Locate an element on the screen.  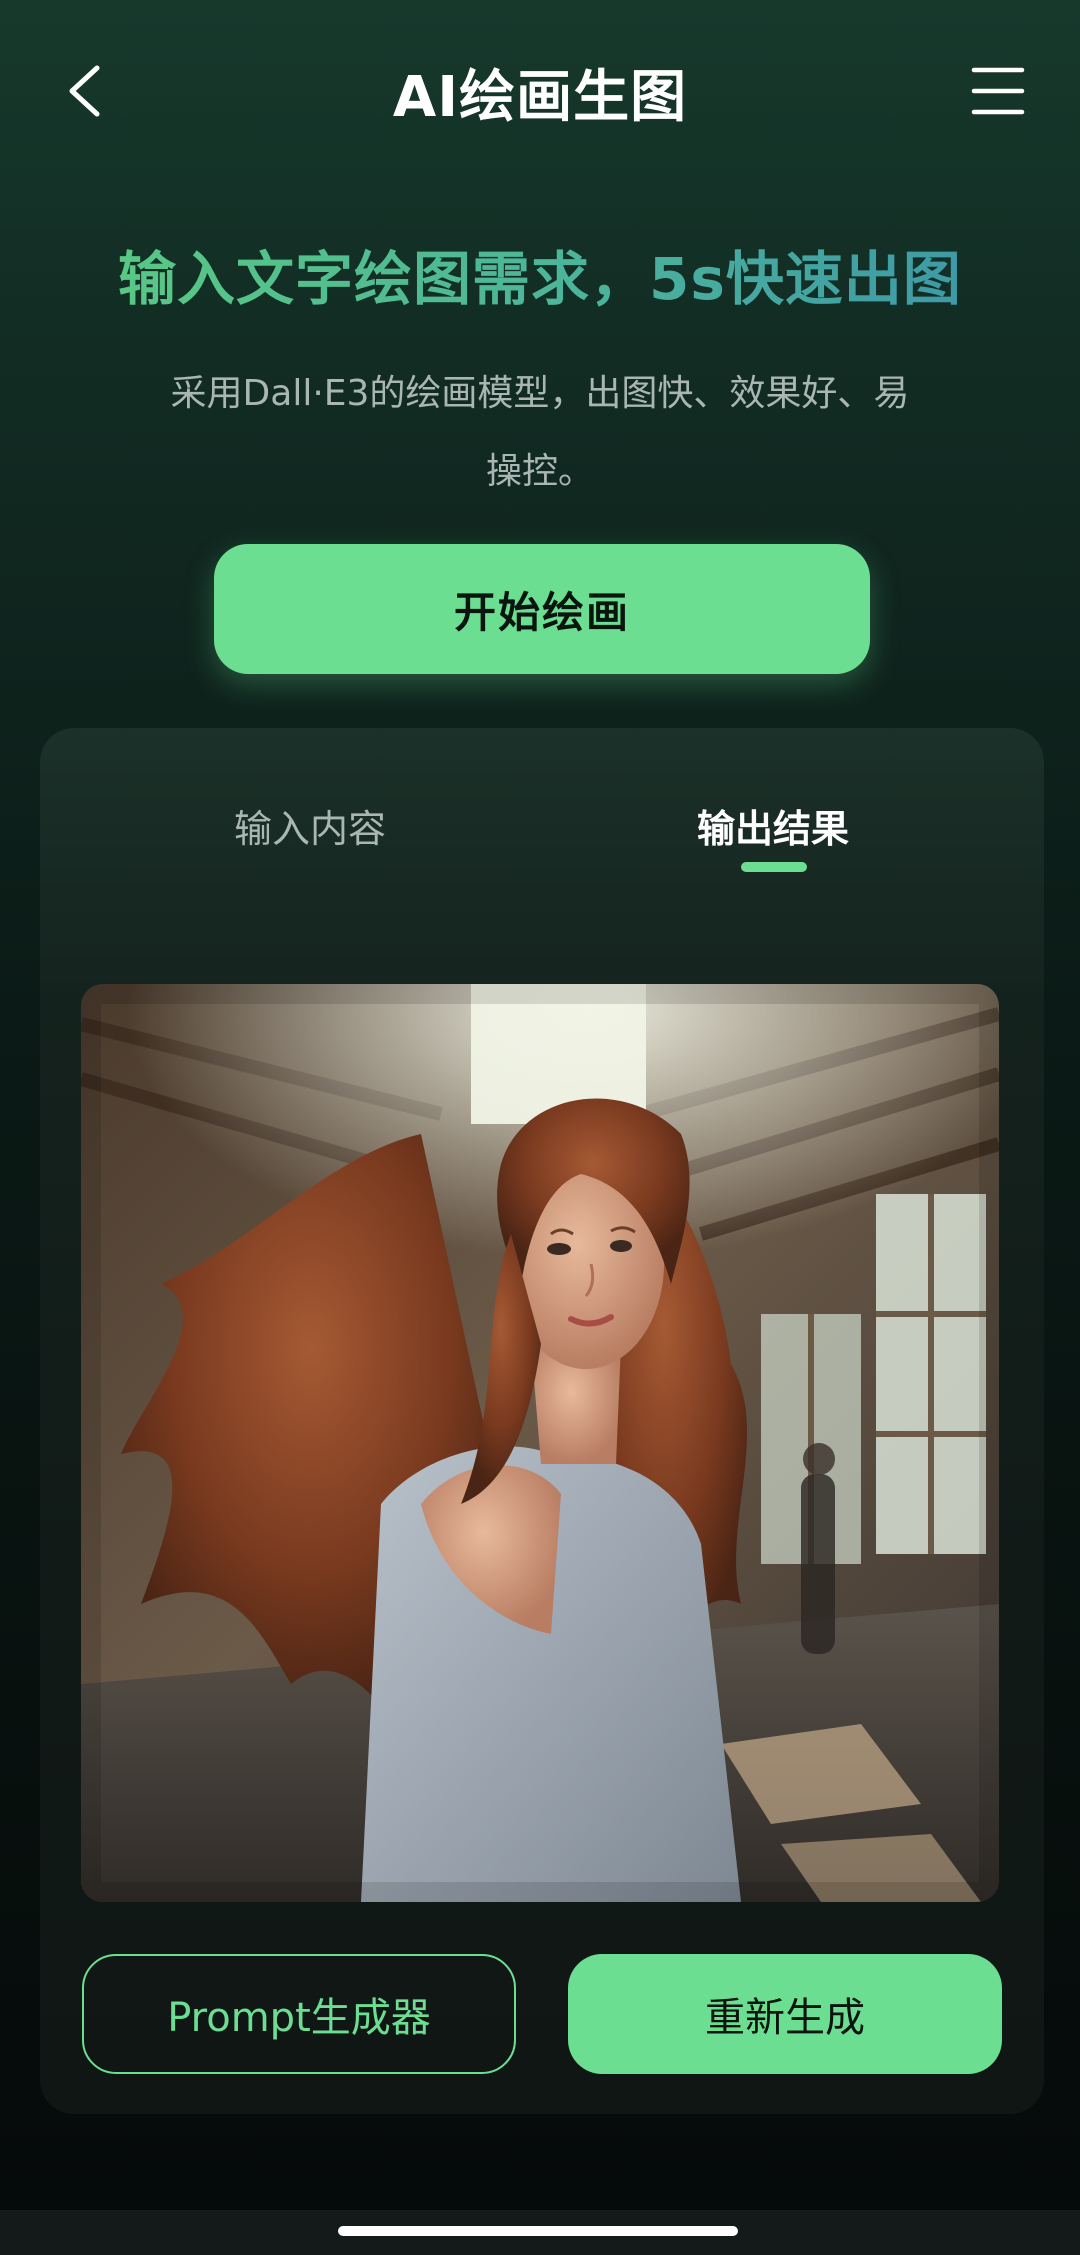
hamburger-menu-icon is located at coordinates (998, 91).